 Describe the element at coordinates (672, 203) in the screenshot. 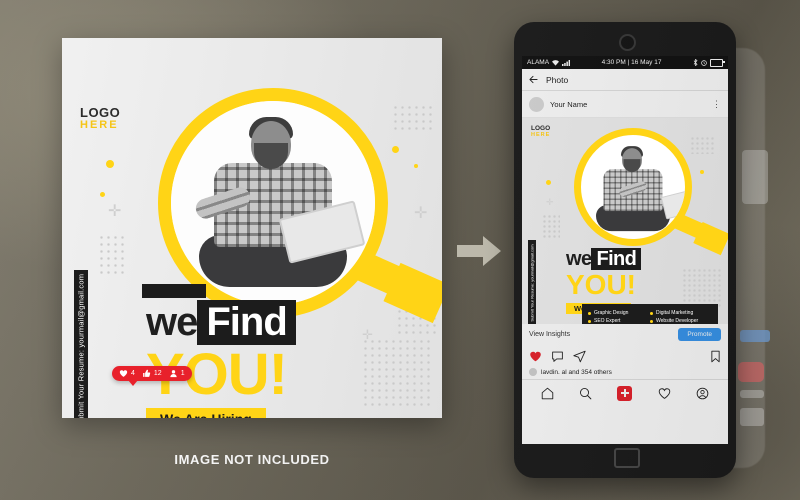

I see `pp-person-laptop` at that location.